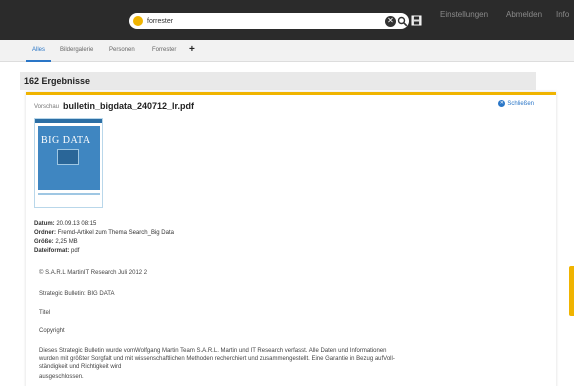 The height and width of the screenshot is (386, 574). Describe the element at coordinates (80, 367) in the screenshot. I see `preview-paragraph-line: ständigkeit und Richtigkeit wird` at that location.